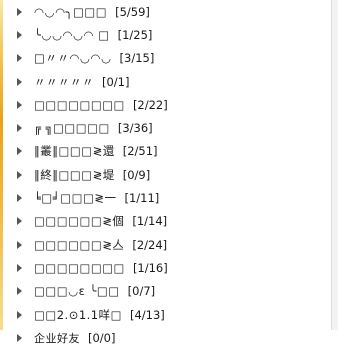  I want to click on group-count: [1/11], so click(142, 198).